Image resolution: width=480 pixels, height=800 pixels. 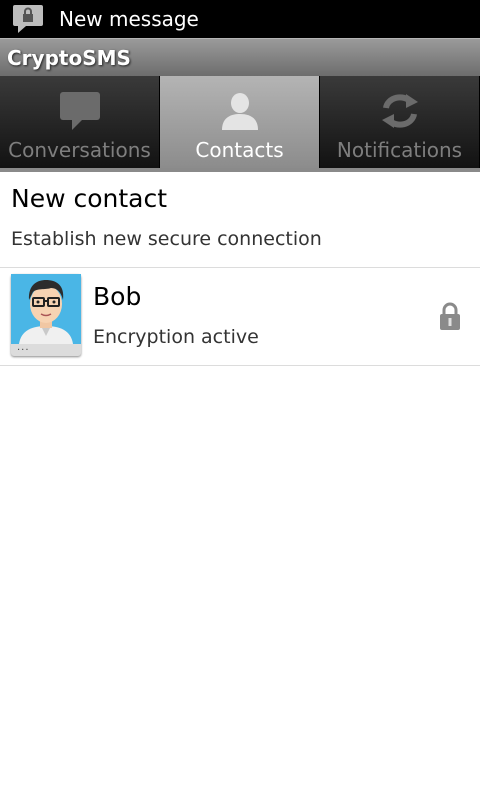 I want to click on new-contact-title: New contact, so click(x=89, y=198).